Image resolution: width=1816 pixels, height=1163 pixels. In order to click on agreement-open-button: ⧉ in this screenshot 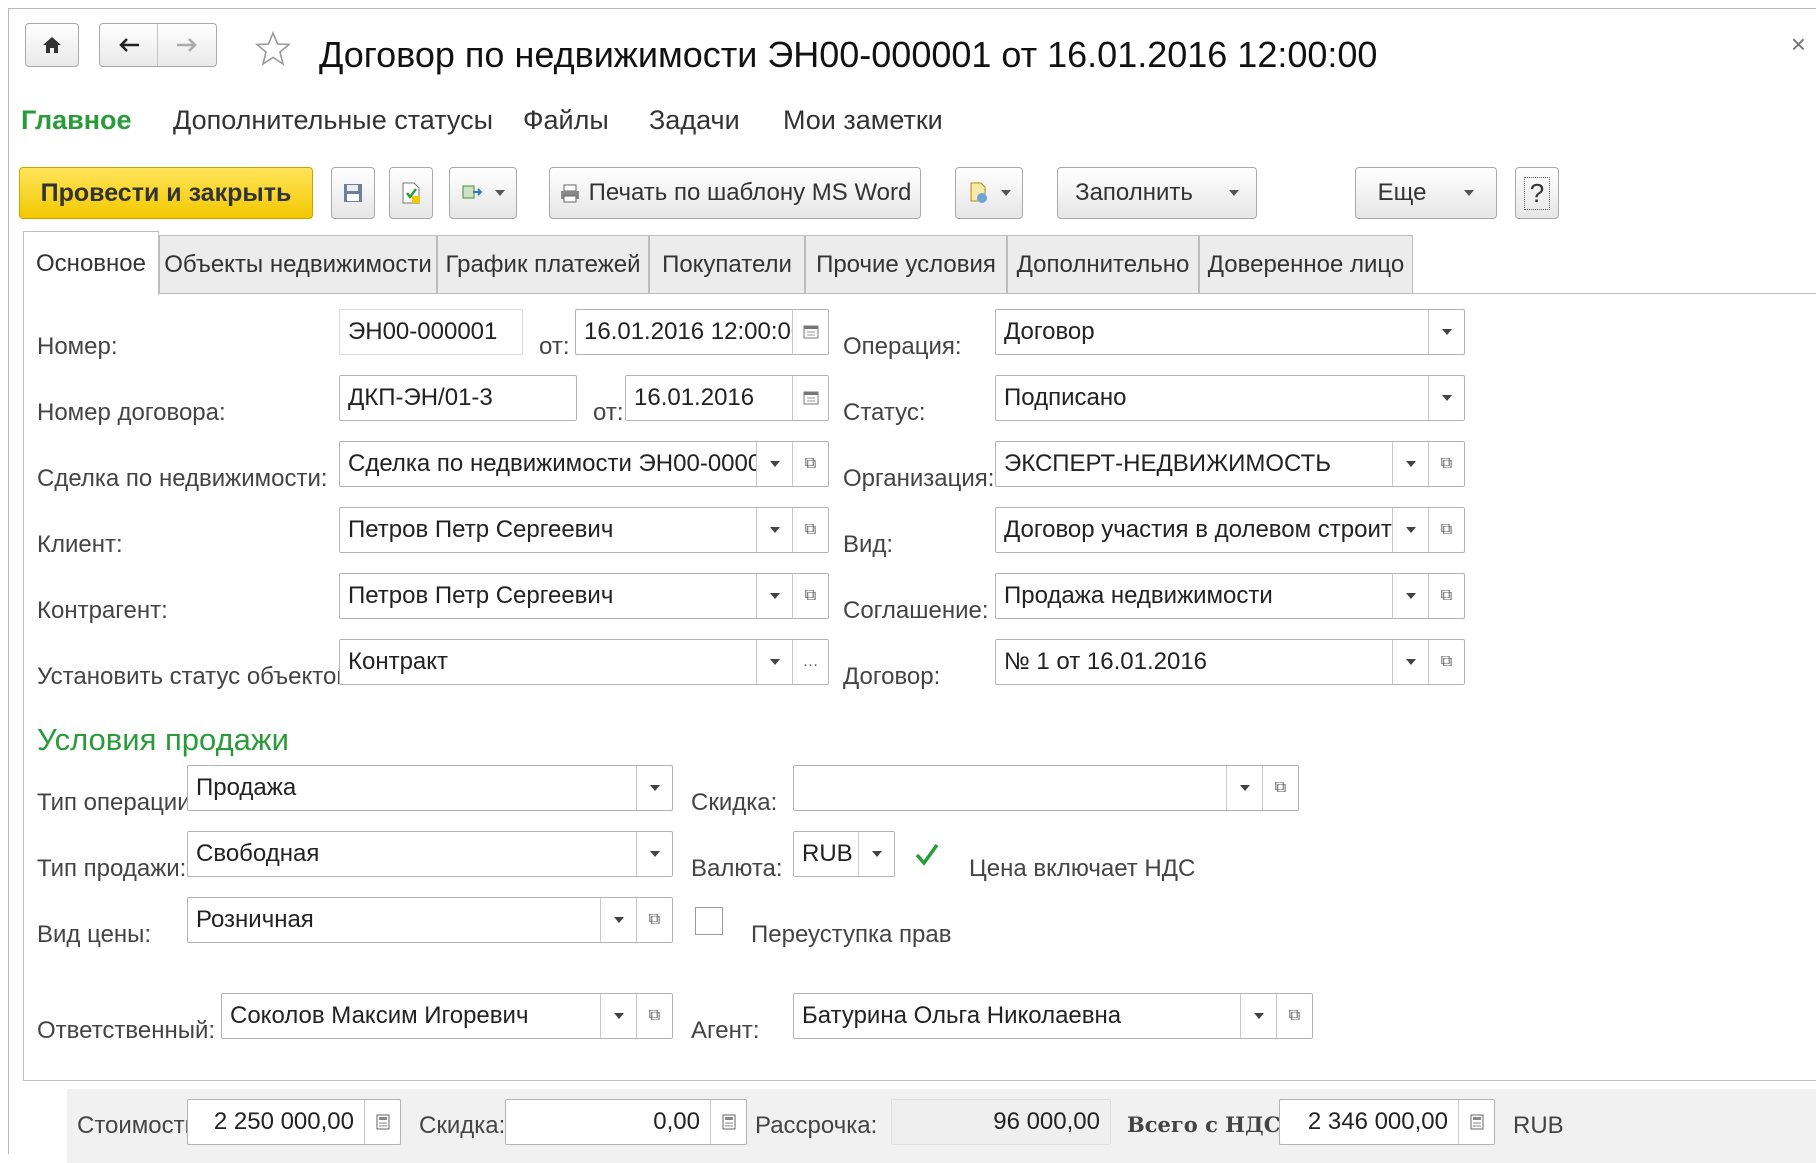, I will do `click(1446, 596)`.